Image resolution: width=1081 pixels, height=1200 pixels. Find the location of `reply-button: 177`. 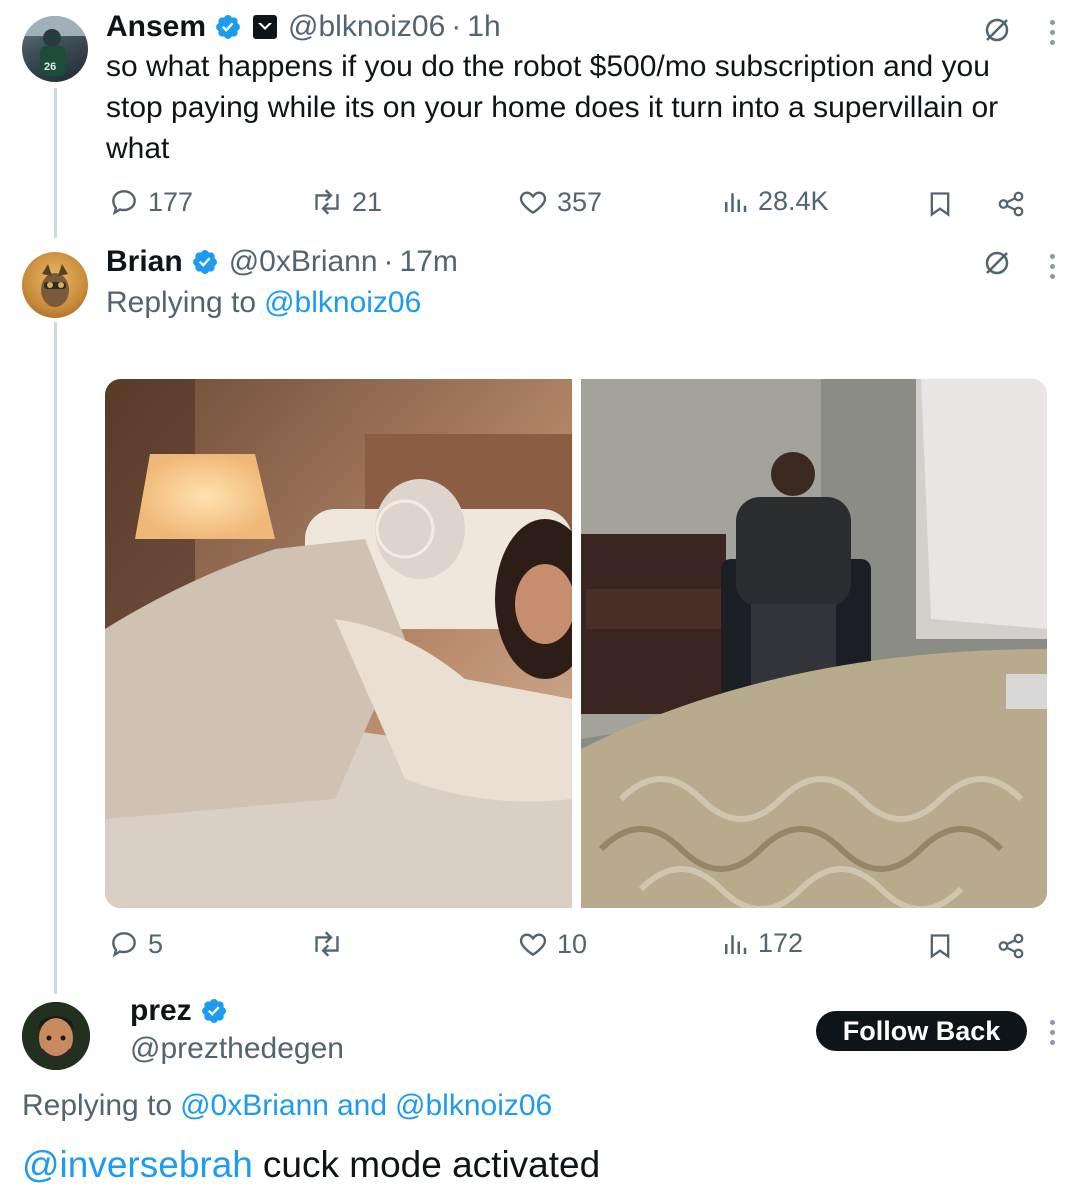

reply-button: 177 is located at coordinates (150, 202).